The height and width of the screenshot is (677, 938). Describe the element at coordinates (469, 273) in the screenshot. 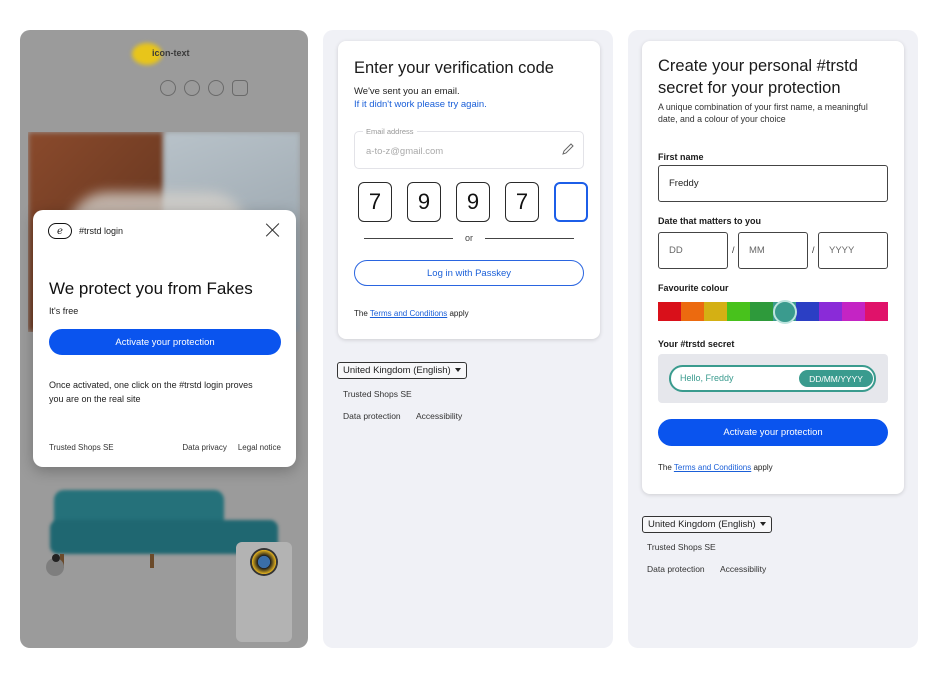

I see `passkey-login-button: Log in with Passkey` at that location.